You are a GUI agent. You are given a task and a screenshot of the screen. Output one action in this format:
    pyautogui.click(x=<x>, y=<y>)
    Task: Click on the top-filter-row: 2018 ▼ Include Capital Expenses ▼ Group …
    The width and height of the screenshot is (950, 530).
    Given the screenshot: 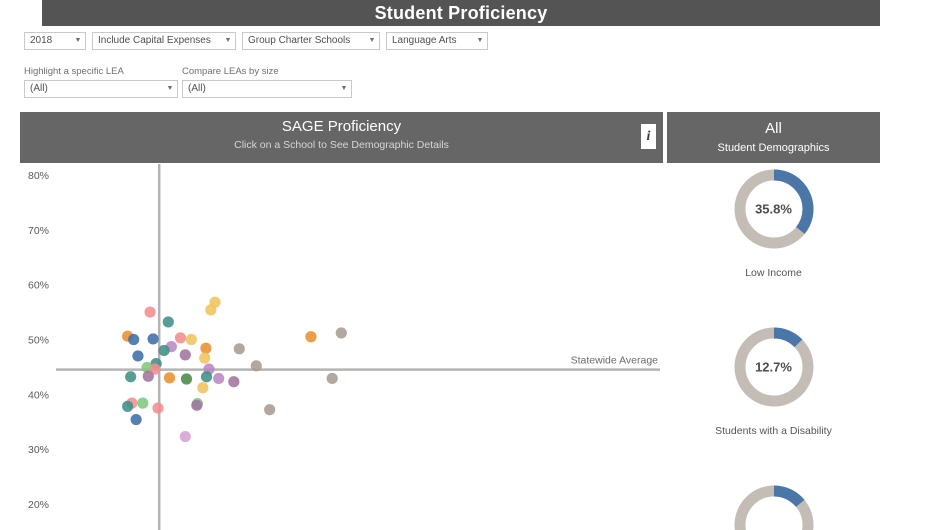 What is the action you would take?
    pyautogui.click(x=256, y=41)
    